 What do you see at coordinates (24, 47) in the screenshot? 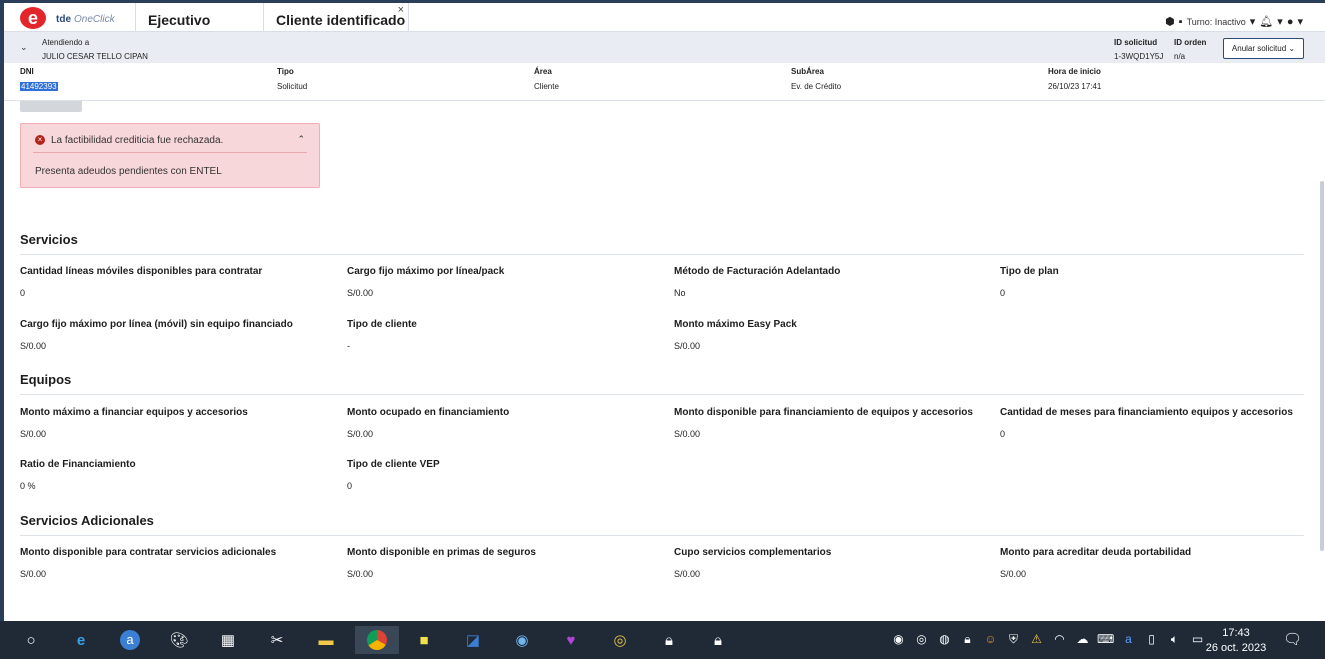
I see `collapse-chevron-icon: ⌄` at bounding box center [24, 47].